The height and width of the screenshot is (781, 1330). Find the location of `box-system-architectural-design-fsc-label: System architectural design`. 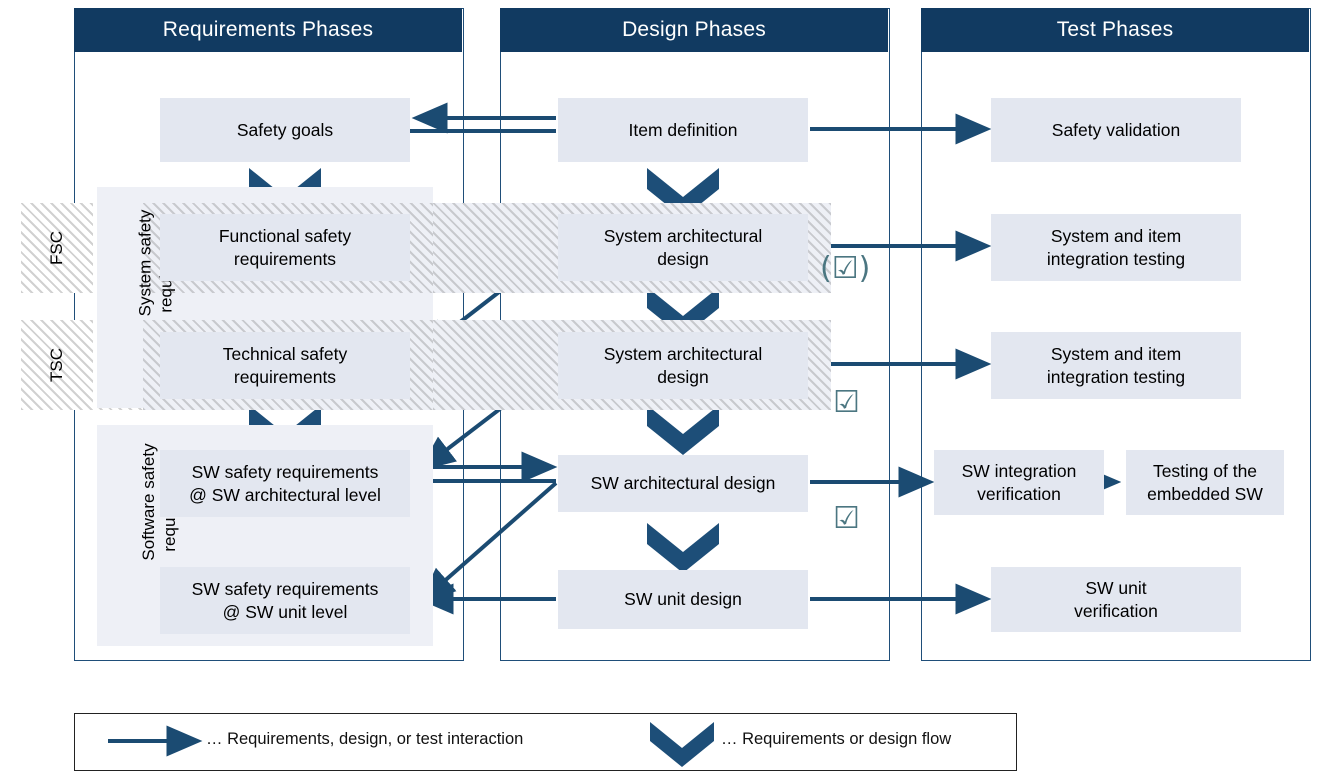

box-system-architectural-design-fsc-label: System architectural design is located at coordinates (683, 247).